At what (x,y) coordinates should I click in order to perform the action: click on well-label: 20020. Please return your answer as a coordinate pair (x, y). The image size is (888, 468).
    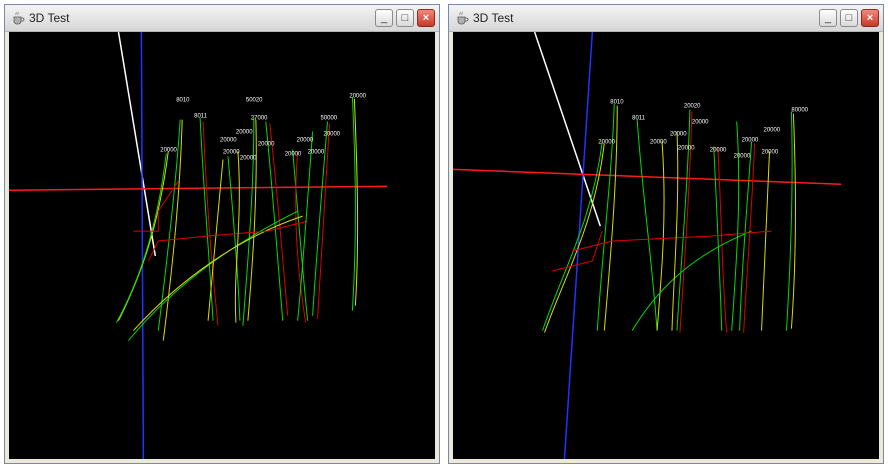
    Looking at the image, I should click on (692, 107).